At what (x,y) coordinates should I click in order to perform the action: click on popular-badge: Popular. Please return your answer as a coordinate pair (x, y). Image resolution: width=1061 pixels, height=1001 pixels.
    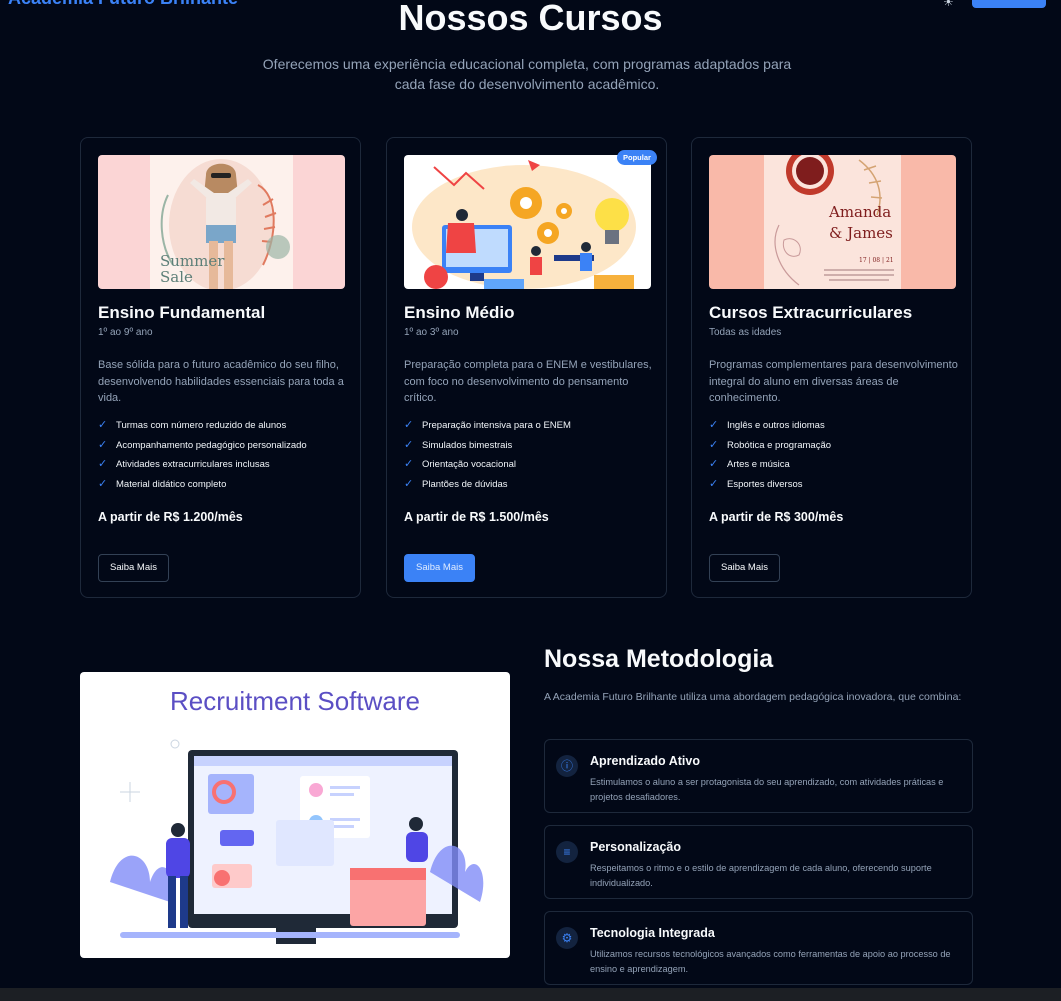
    Looking at the image, I should click on (637, 157).